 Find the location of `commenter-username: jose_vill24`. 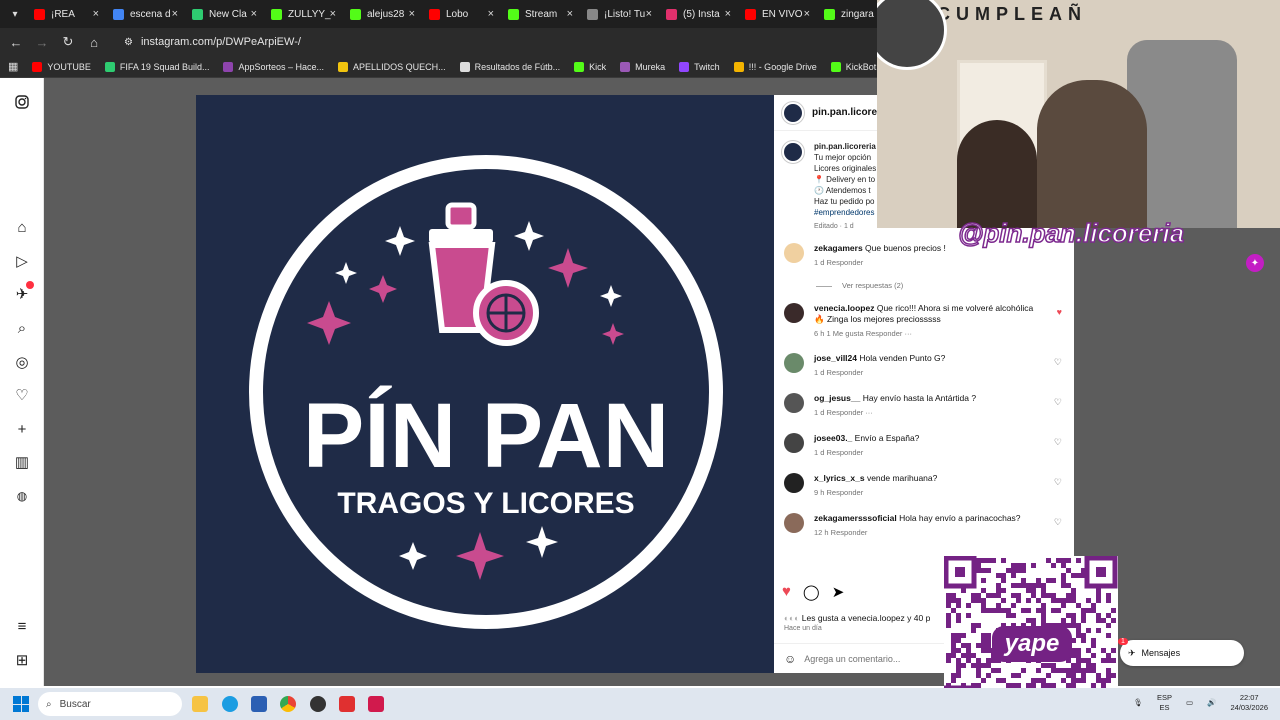

commenter-username: jose_vill24 is located at coordinates (835, 358).